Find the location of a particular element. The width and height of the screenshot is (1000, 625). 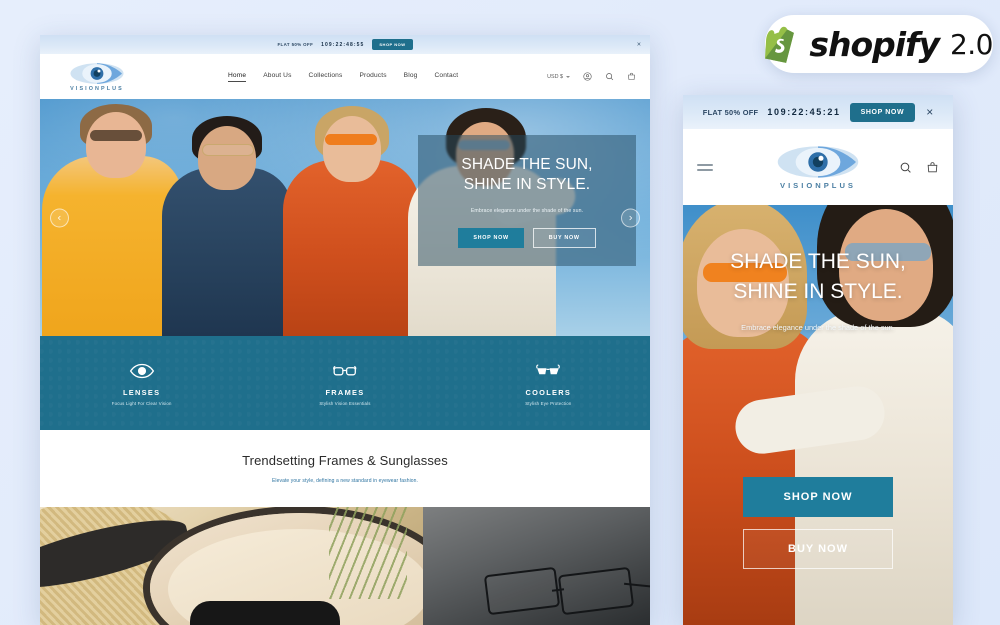

logo-text: VISIONPLUS is located at coordinates (97, 88).